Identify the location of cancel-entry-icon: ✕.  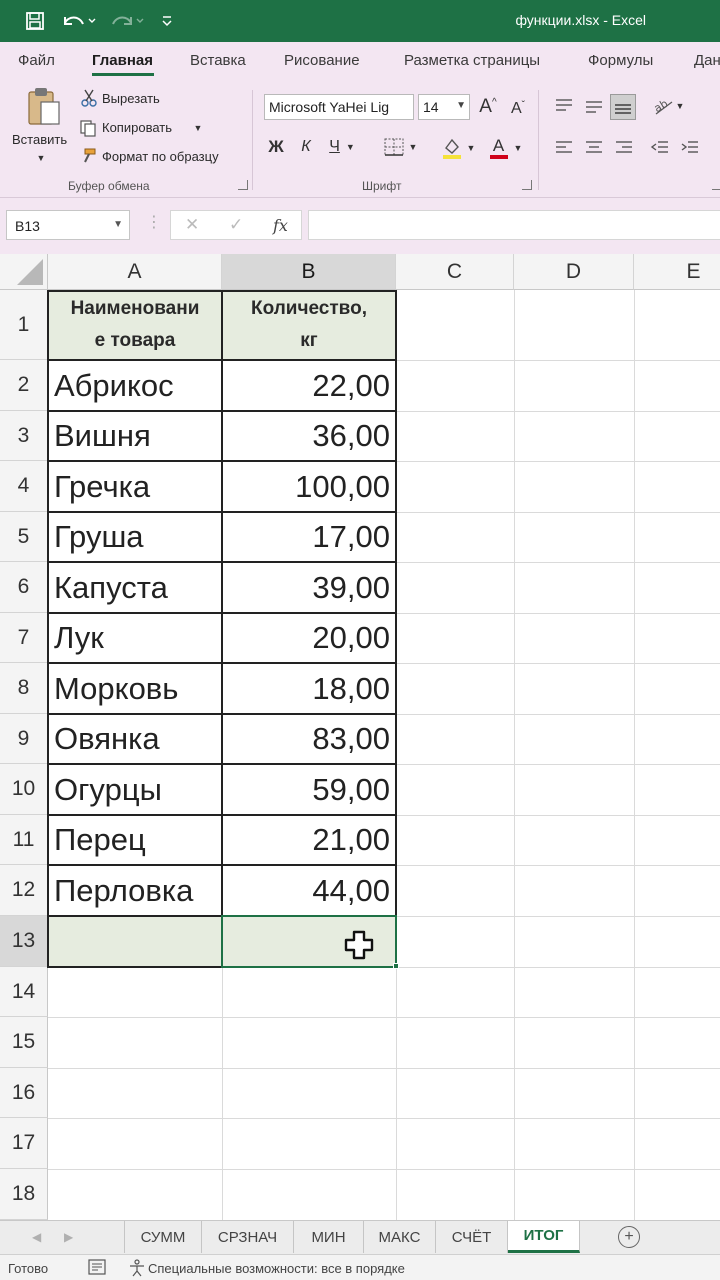
(192, 225).